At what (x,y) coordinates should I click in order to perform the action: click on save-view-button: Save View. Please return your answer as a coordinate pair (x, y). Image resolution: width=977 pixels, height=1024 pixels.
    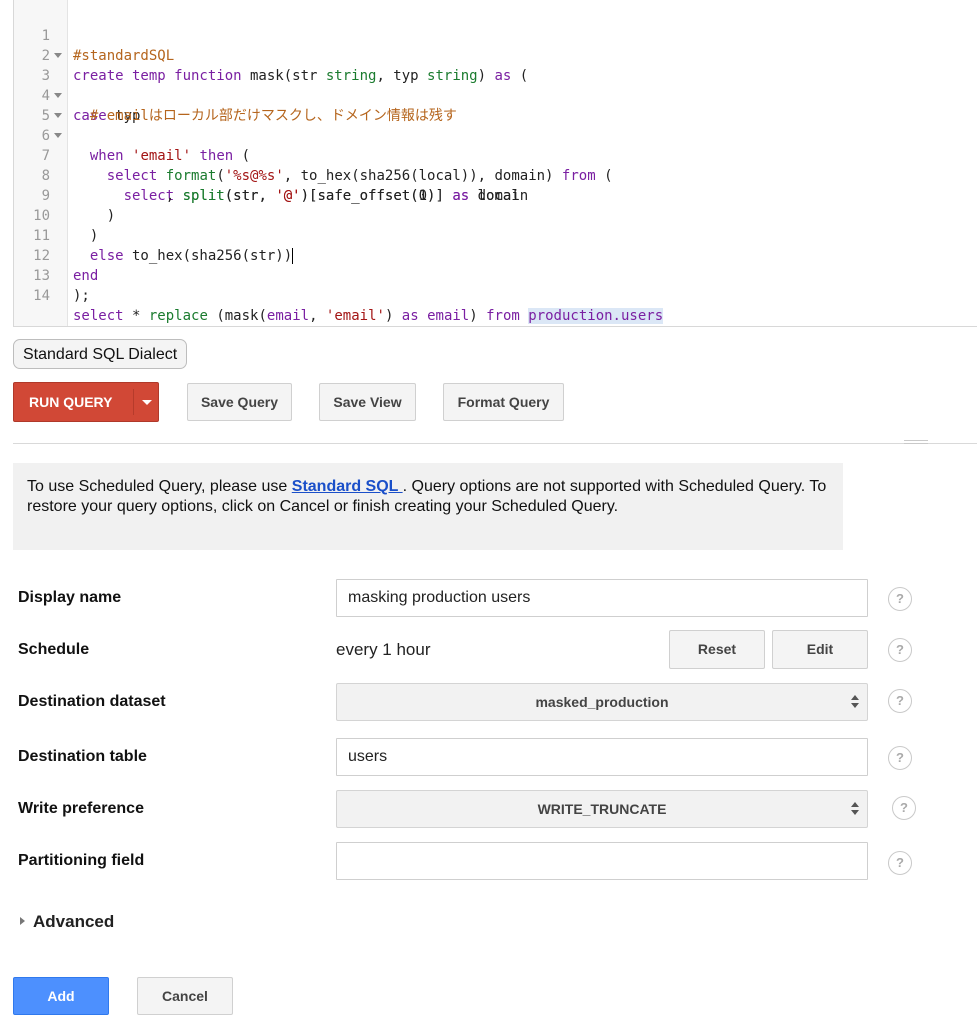
    Looking at the image, I should click on (367, 402).